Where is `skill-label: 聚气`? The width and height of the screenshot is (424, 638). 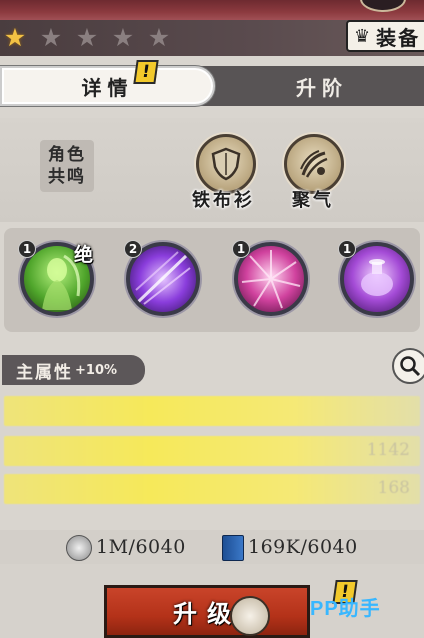
skill-label: 聚气 is located at coordinates (313, 200).